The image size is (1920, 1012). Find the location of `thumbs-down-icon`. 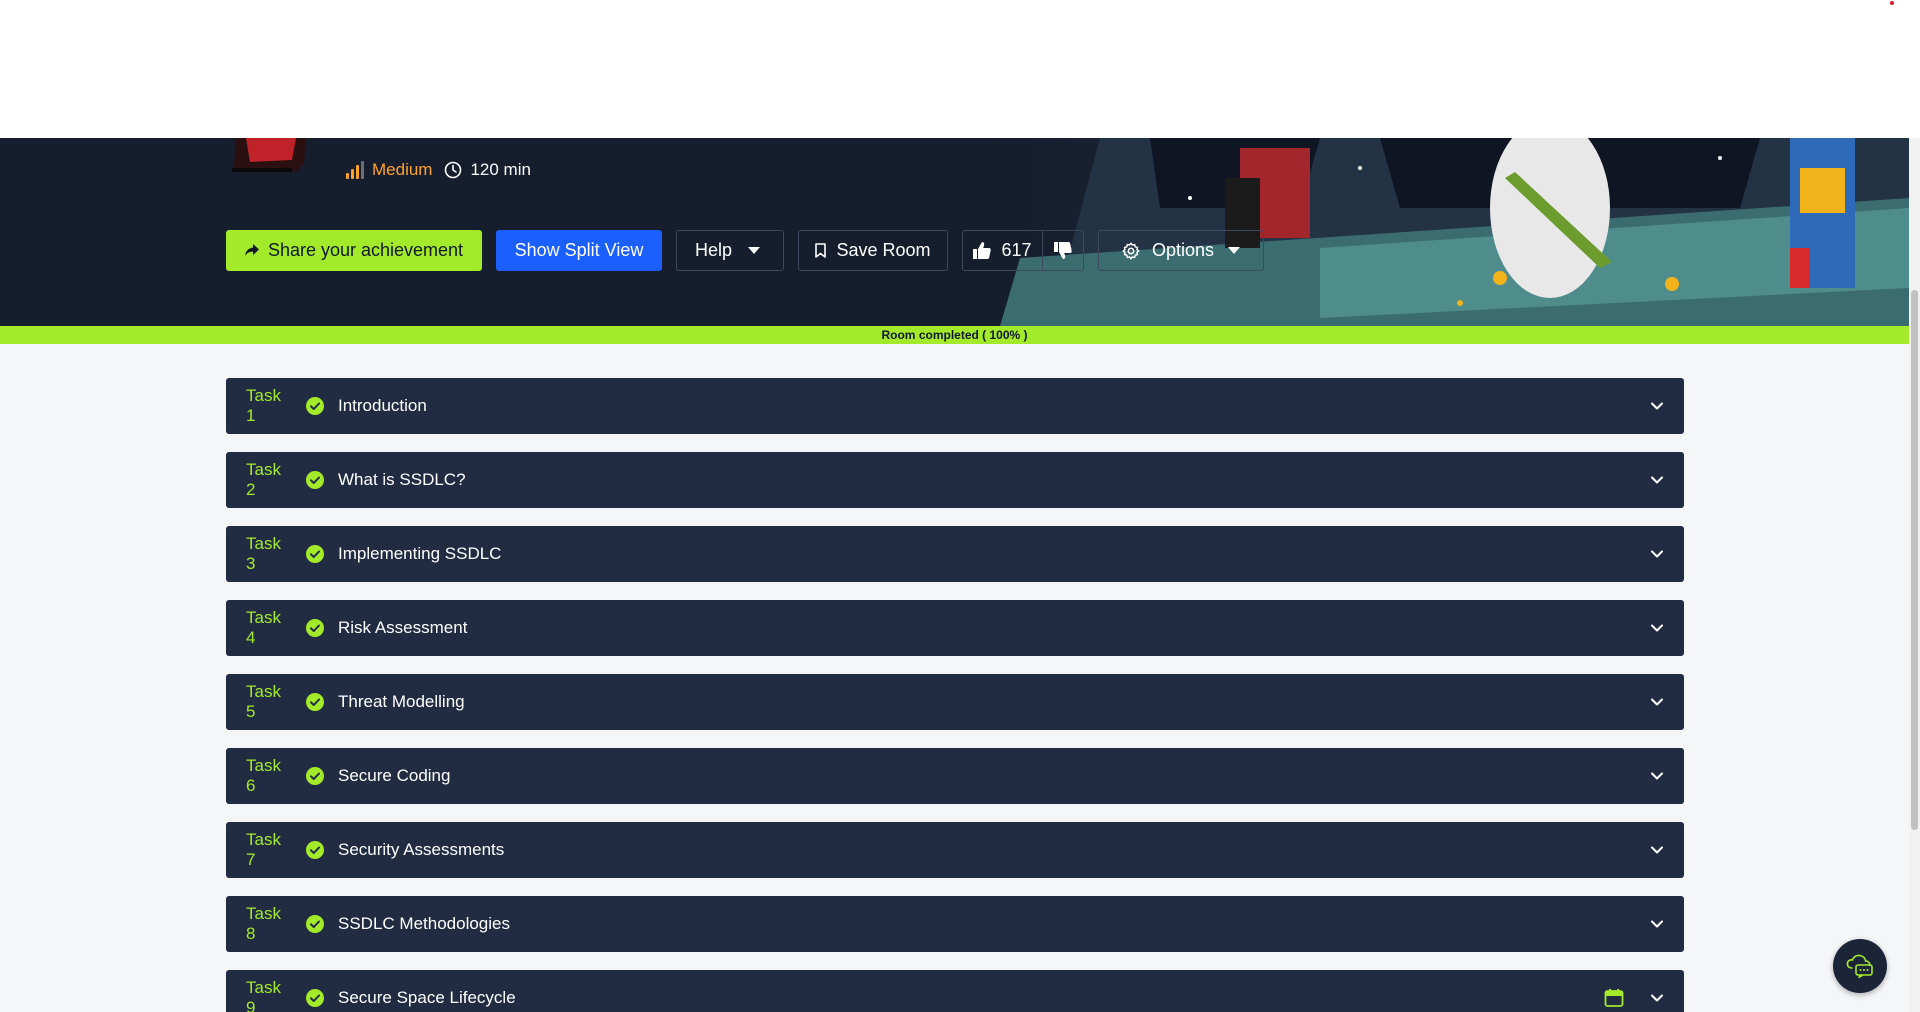

thumbs-down-icon is located at coordinates (1063, 250).